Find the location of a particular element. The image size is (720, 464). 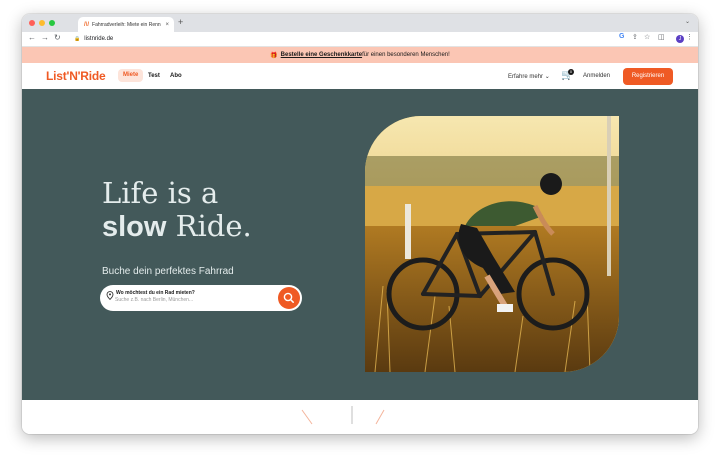

address-bar: ← → ↻ 🔒 listnride.de G ⇪ ☆ ◫ J ⋮ is located at coordinates (360, 39).